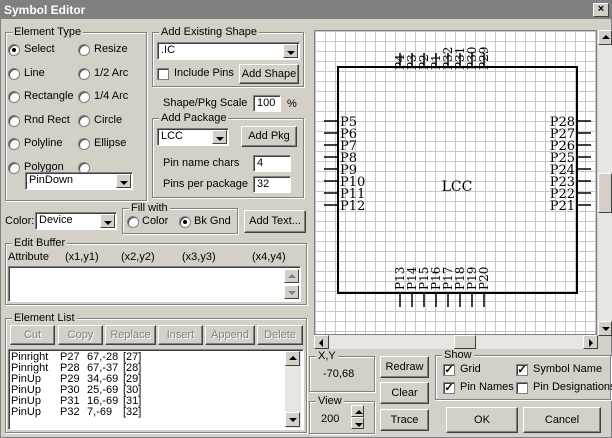  Describe the element at coordinates (48, 32) in the screenshot. I see `element-type-label: Element Type` at that location.